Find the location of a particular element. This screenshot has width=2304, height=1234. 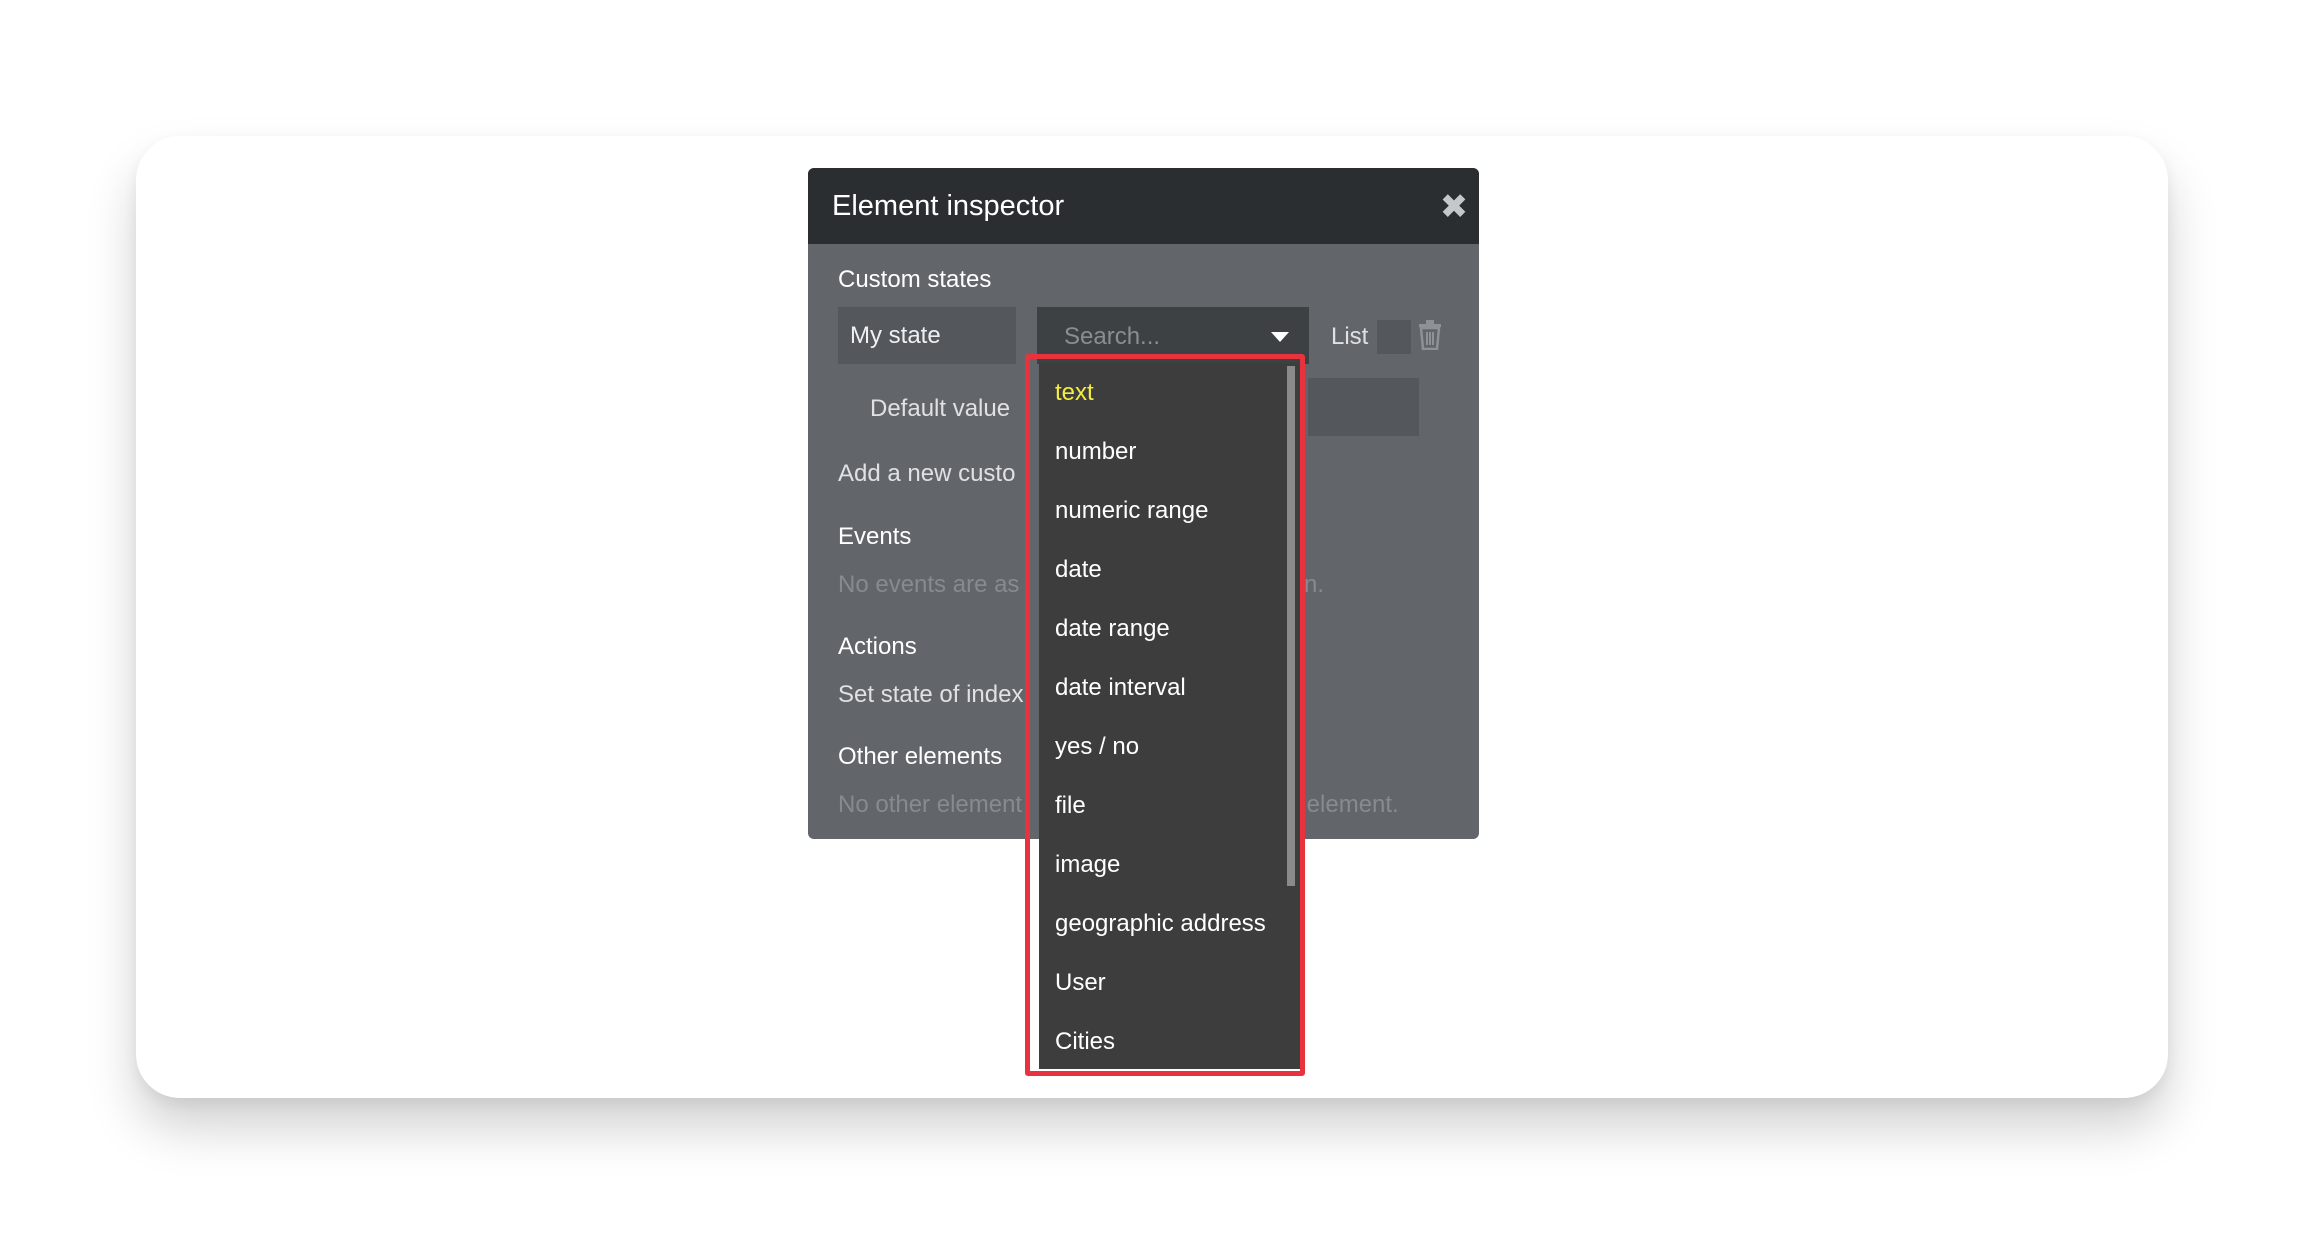

actions-item: Set state of index is located at coordinates (931, 694).